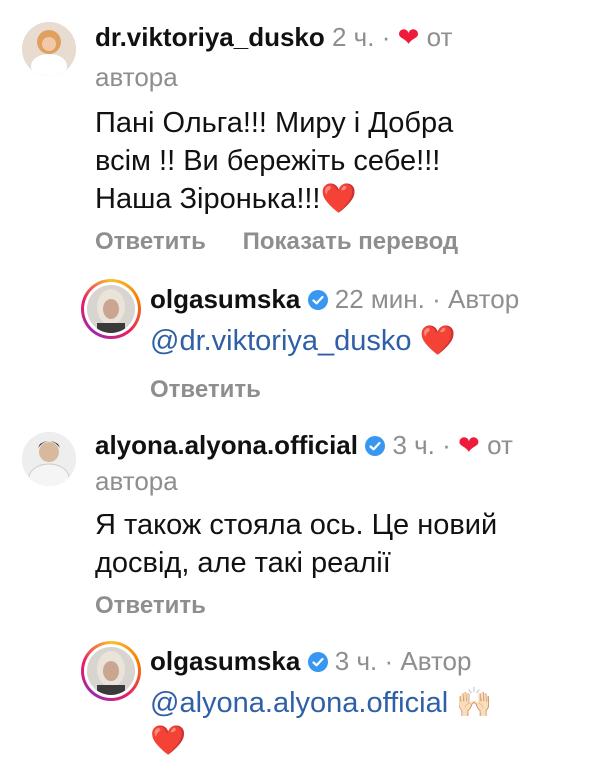 The width and height of the screenshot is (600, 774). I want to click on comment-line: досвід, але такі реалії, so click(243, 563).